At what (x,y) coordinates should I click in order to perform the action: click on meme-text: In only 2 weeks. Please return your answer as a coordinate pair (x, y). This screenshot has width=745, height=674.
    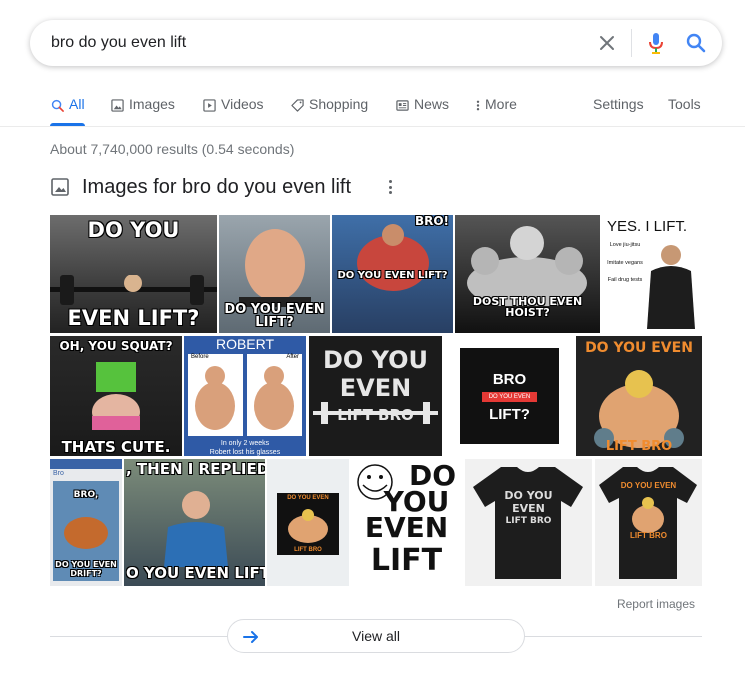
    Looking at the image, I should click on (245, 443).